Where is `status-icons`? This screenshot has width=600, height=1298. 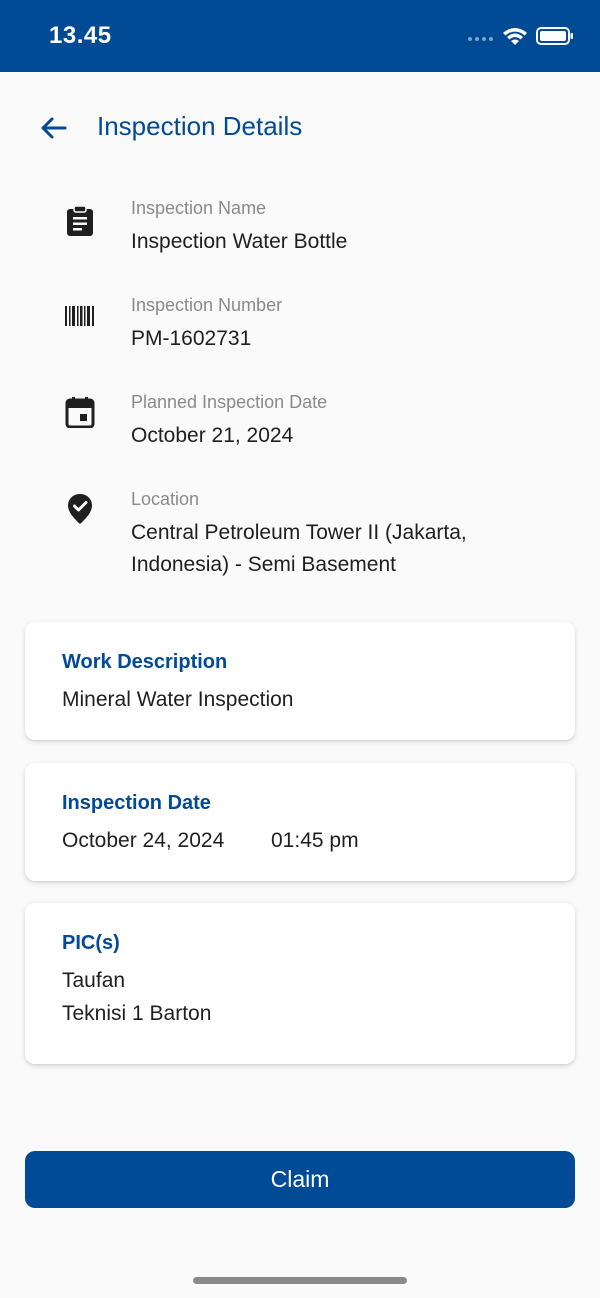
status-icons is located at coordinates (521, 38).